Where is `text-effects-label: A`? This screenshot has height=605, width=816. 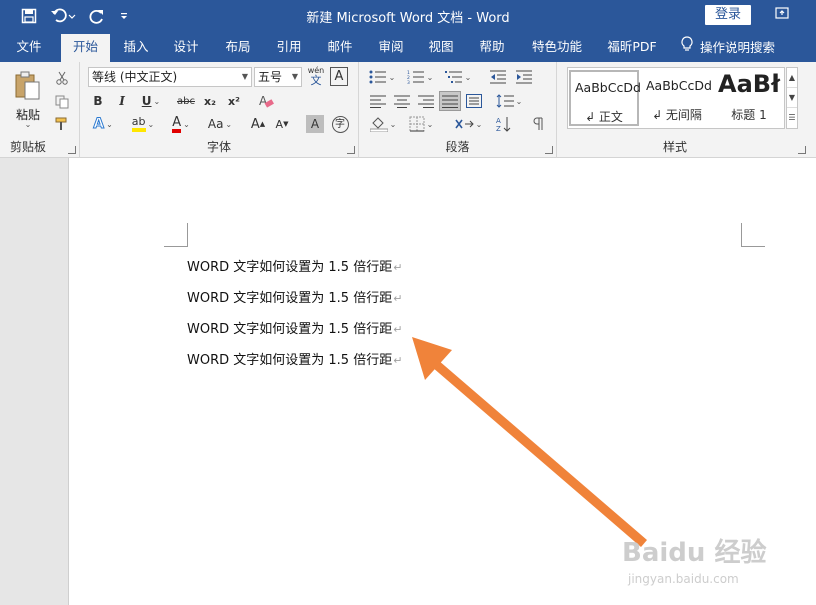
text-effects-label: A is located at coordinates (99, 124).